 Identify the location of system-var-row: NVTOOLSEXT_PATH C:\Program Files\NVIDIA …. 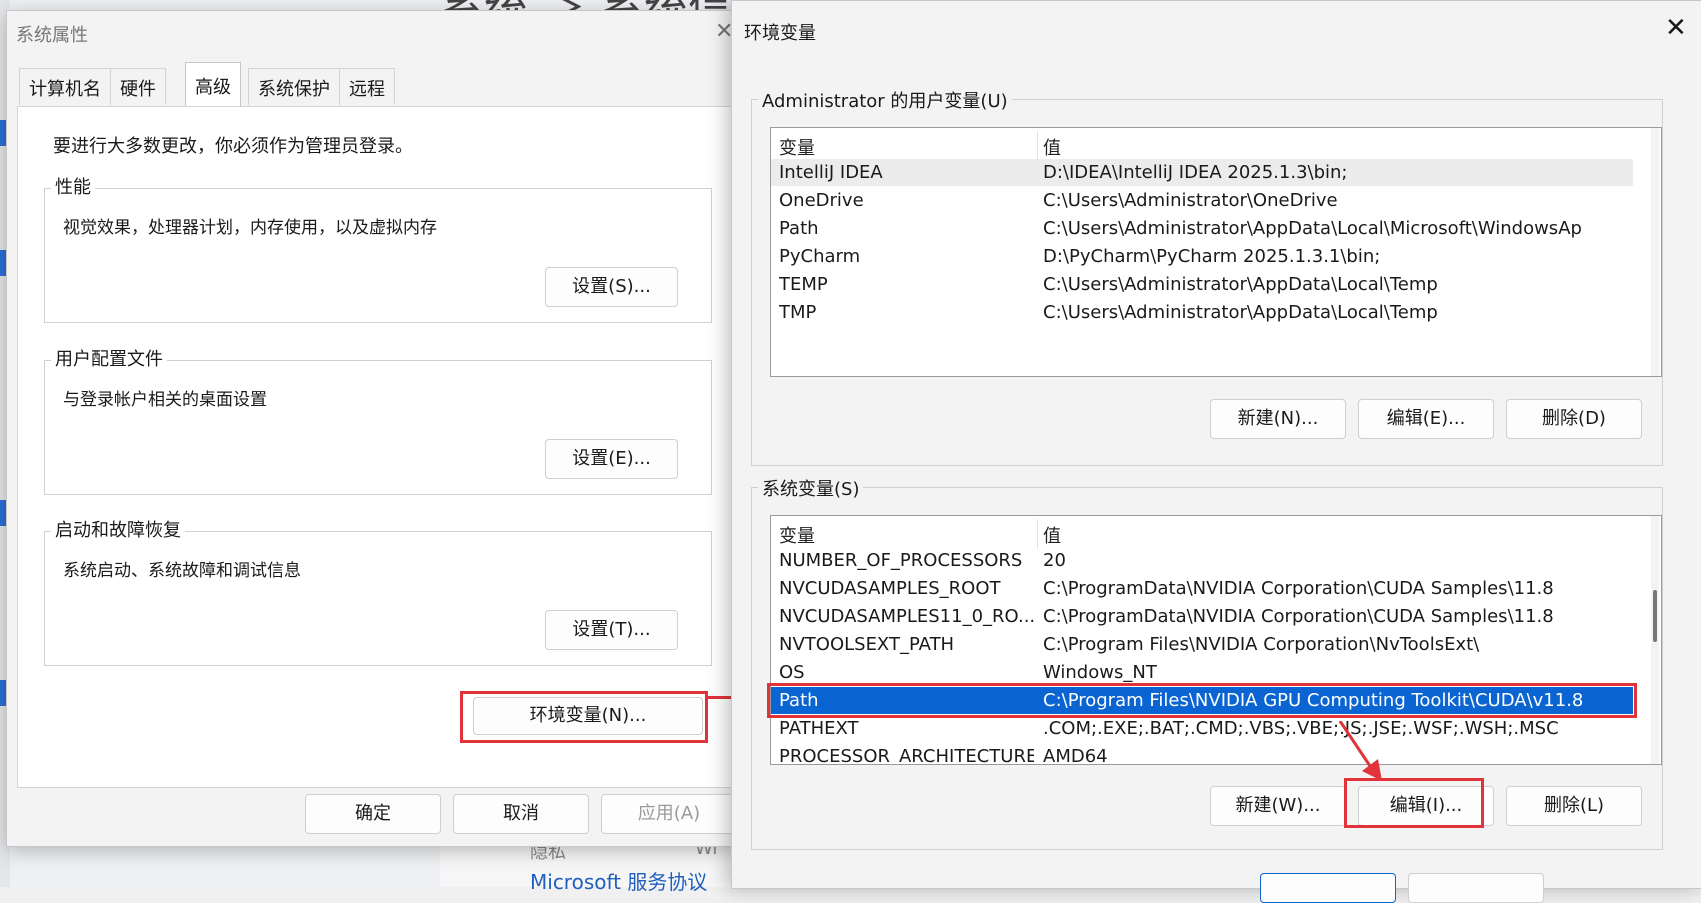
(1202, 644).